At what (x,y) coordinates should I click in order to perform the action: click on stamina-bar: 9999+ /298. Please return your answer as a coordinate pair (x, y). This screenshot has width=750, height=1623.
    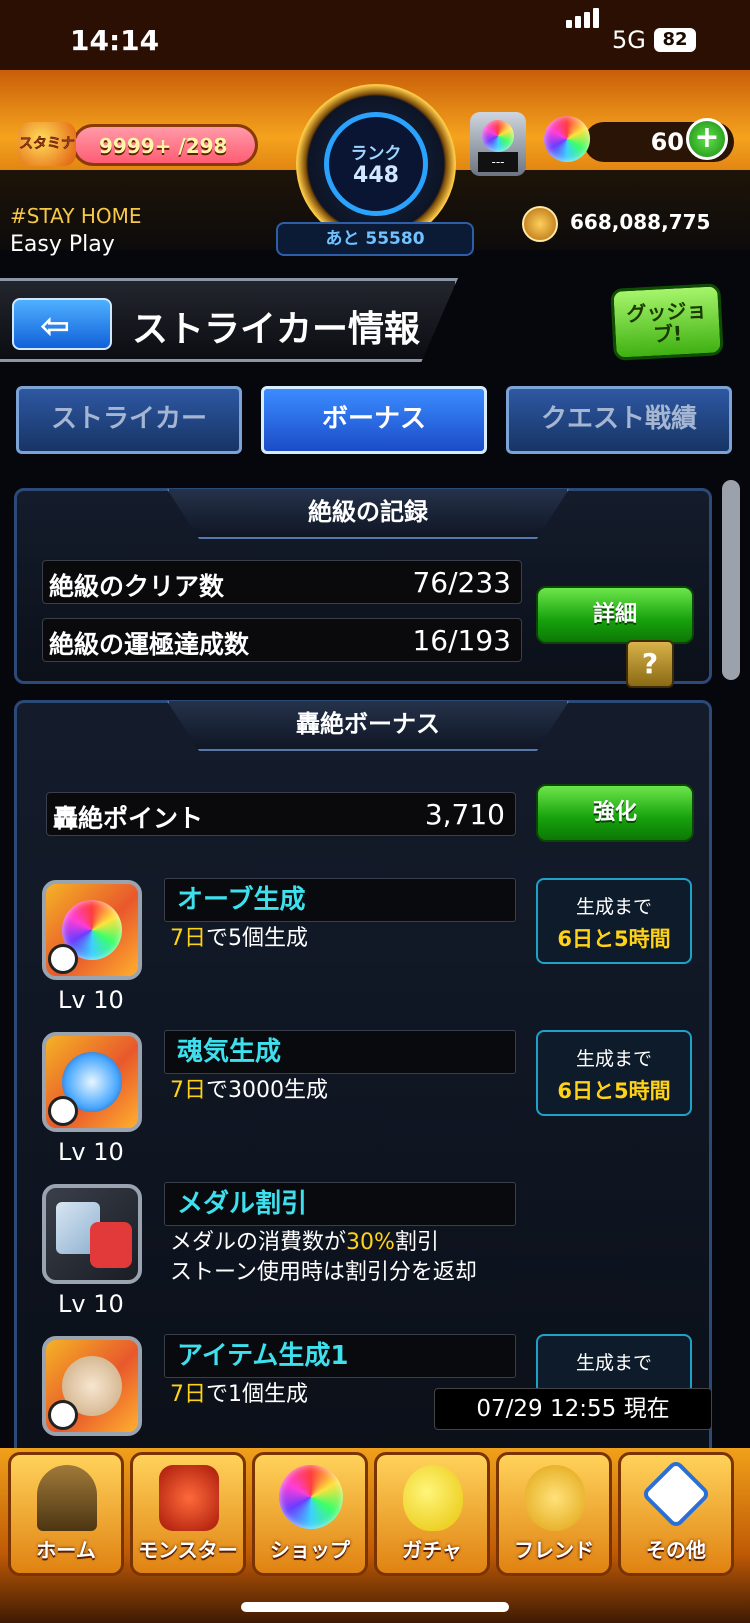
    Looking at the image, I should click on (165, 145).